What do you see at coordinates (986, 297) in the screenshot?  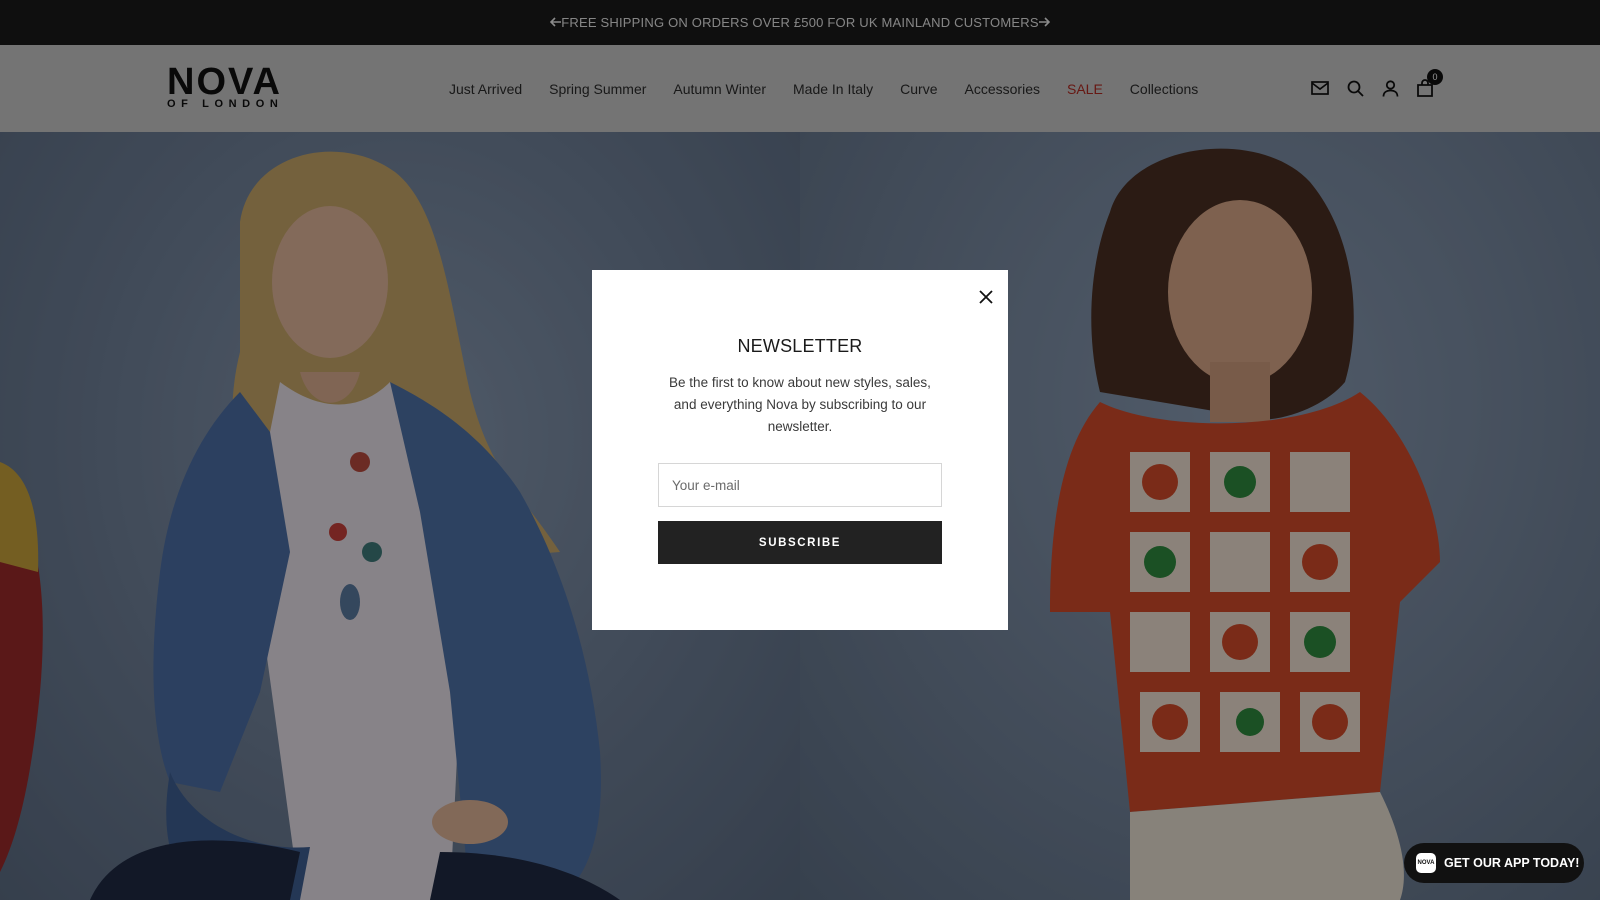 I see `close-icon` at bounding box center [986, 297].